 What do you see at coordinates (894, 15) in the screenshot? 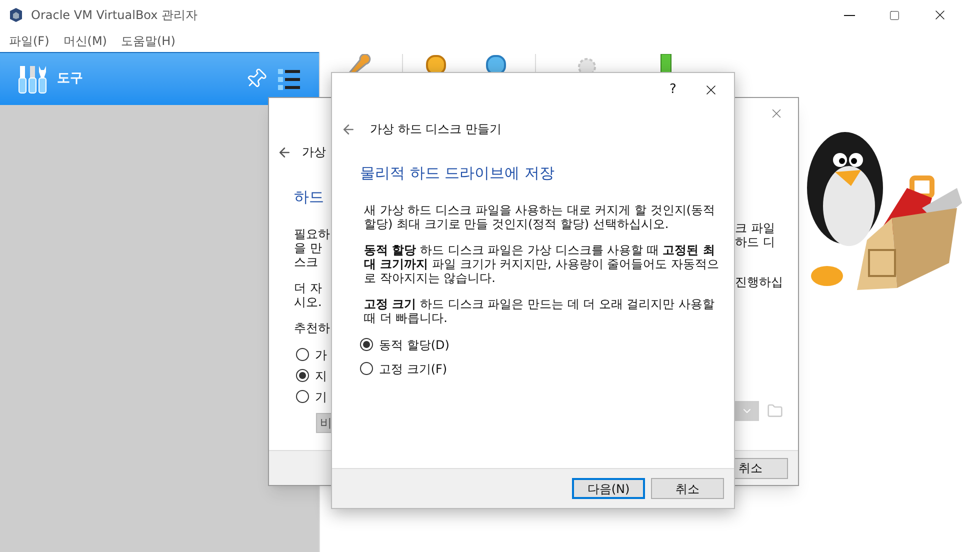
I see `maximize-icon` at bounding box center [894, 15].